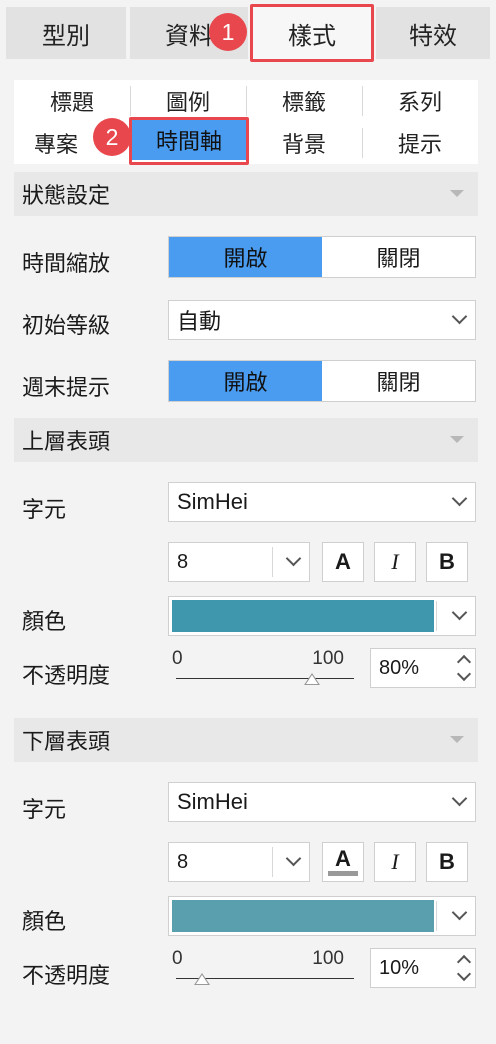 The width and height of the screenshot is (496, 1044). I want to click on initial-level-value: 自動, so click(199, 321).